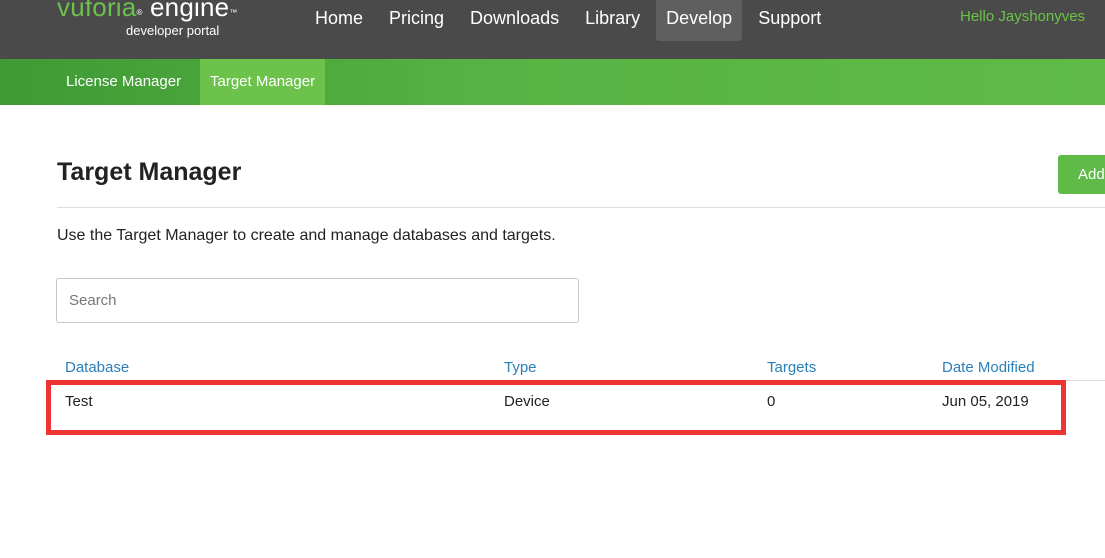 This screenshot has height=558, width=1105. What do you see at coordinates (190, 11) in the screenshot?
I see `logo-product: engine` at bounding box center [190, 11].